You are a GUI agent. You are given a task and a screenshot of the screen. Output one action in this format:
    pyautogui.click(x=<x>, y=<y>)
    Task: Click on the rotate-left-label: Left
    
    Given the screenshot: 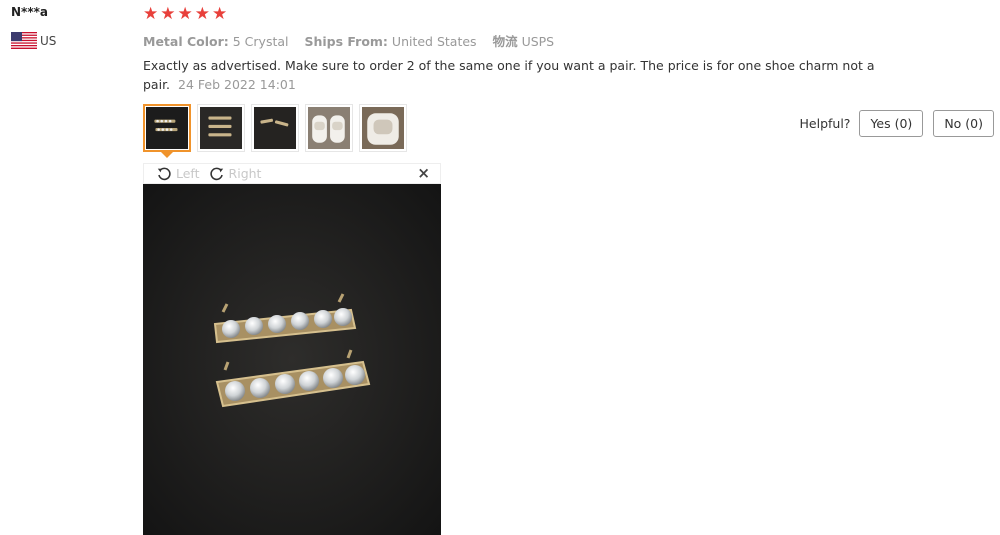 What is the action you would take?
    pyautogui.click(x=188, y=173)
    